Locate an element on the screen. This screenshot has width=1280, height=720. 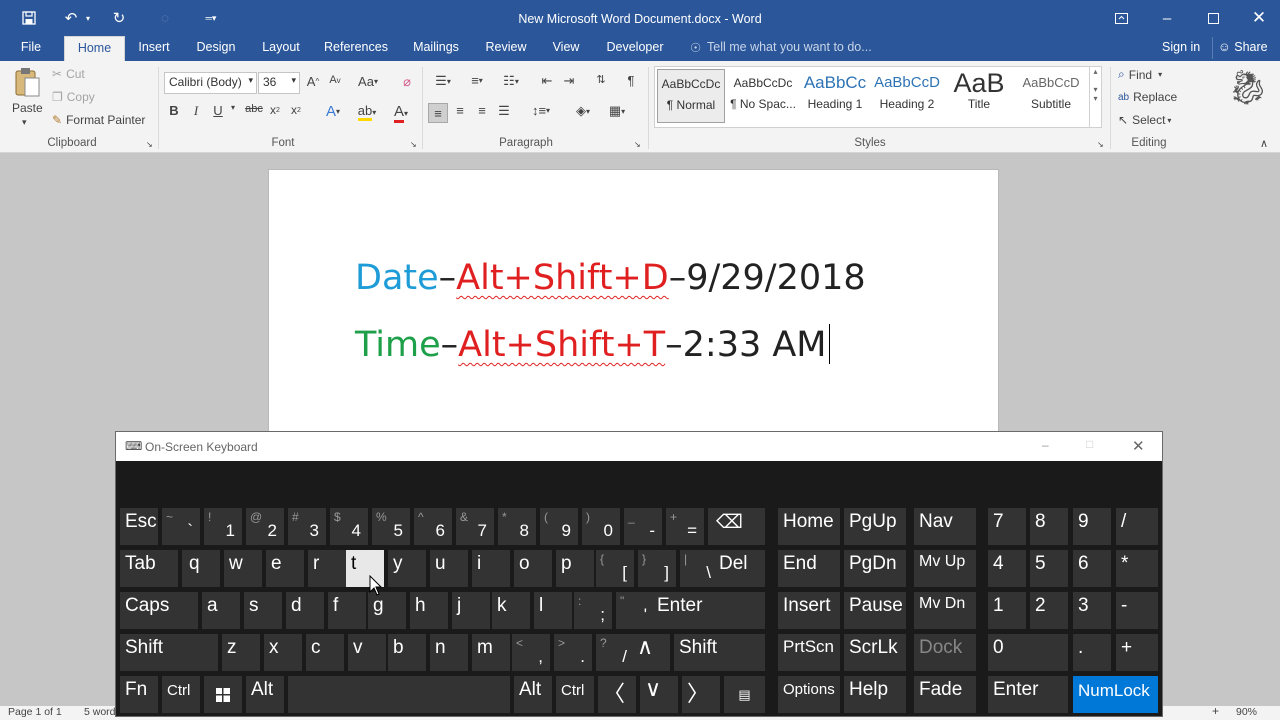
key-f: f is located at coordinates (347, 610).